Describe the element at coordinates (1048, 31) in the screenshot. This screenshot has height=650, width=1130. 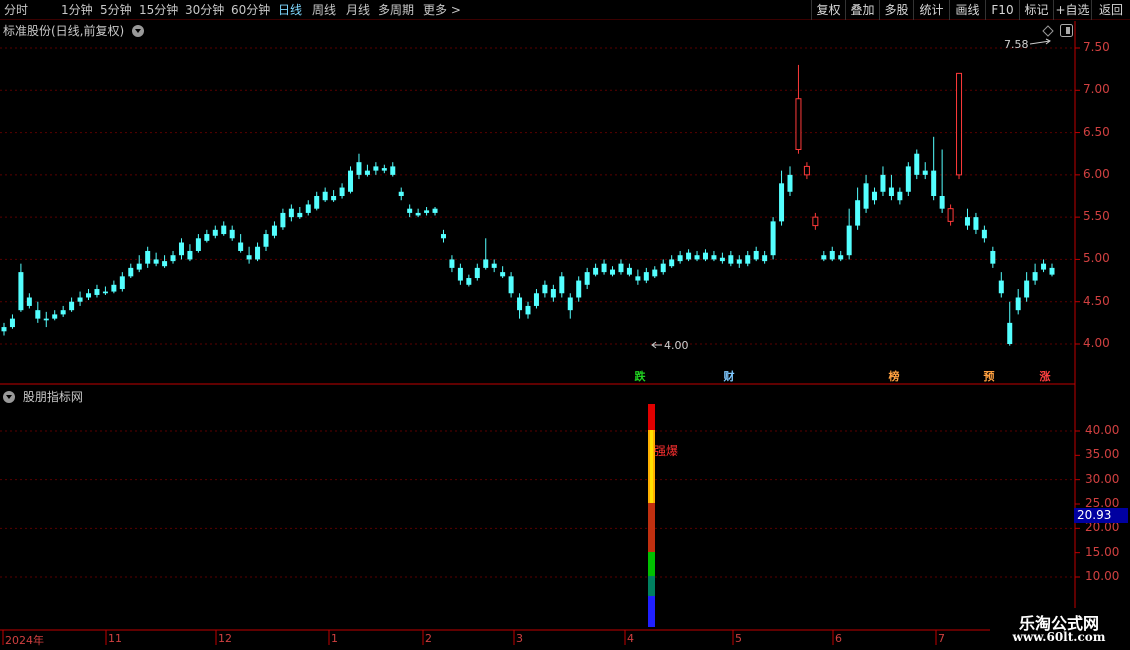
I see `diamond-icon` at that location.